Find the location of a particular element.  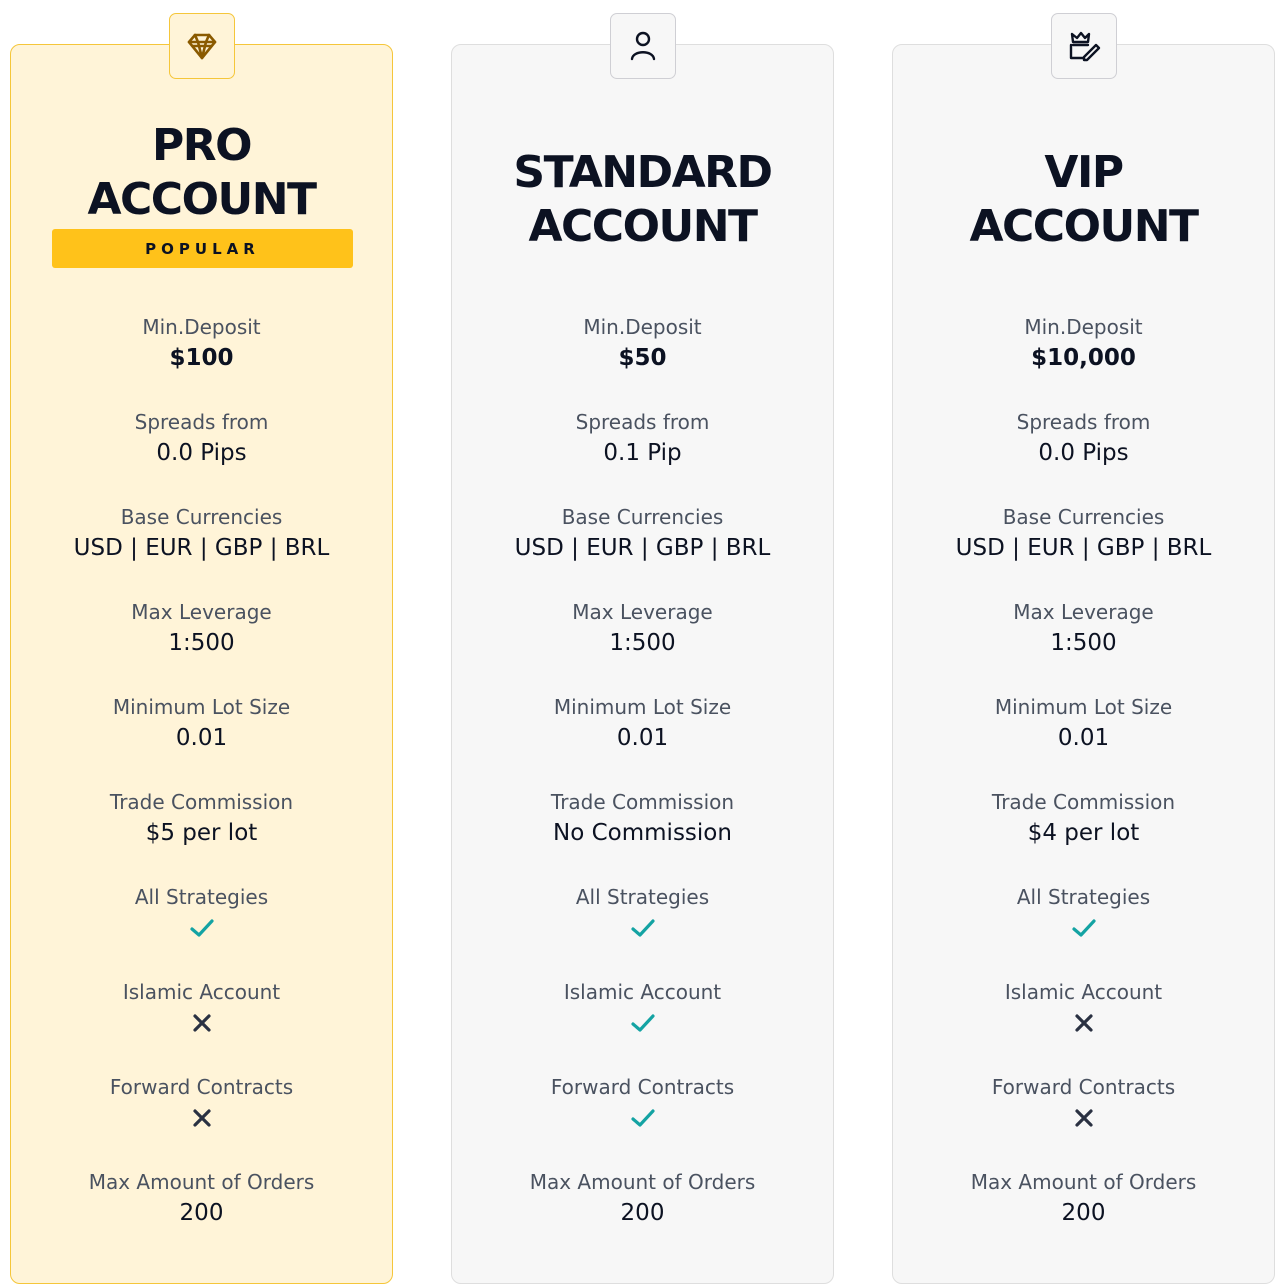

feature-row: Trade Commission No Commission is located at coordinates (642, 835).